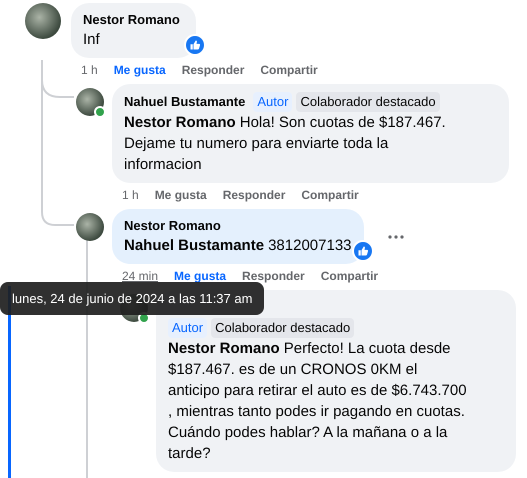  Describe the element at coordinates (132, 298) in the screenshot. I see `date-tooltip: lunes, 24 de junio de 2024 a las 11:37 am` at that location.